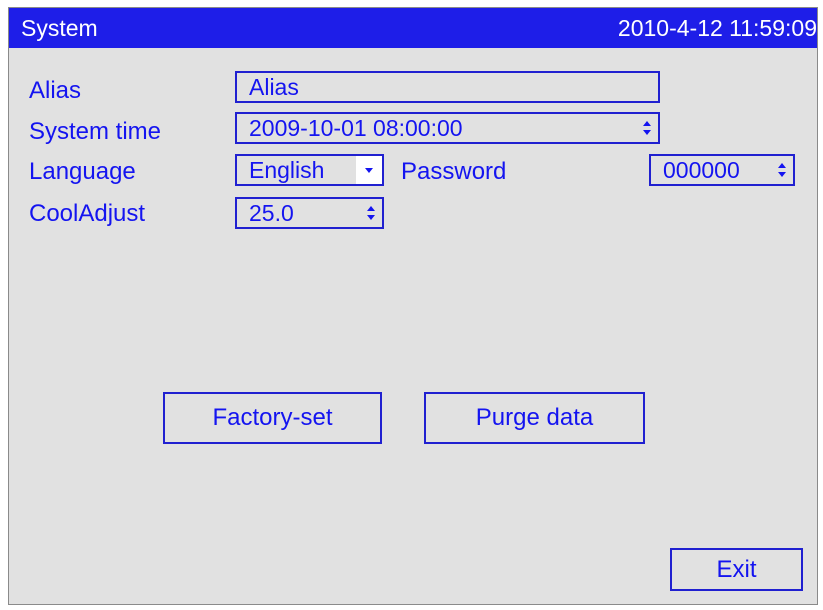  I want to click on language-label: Language, so click(82, 171).